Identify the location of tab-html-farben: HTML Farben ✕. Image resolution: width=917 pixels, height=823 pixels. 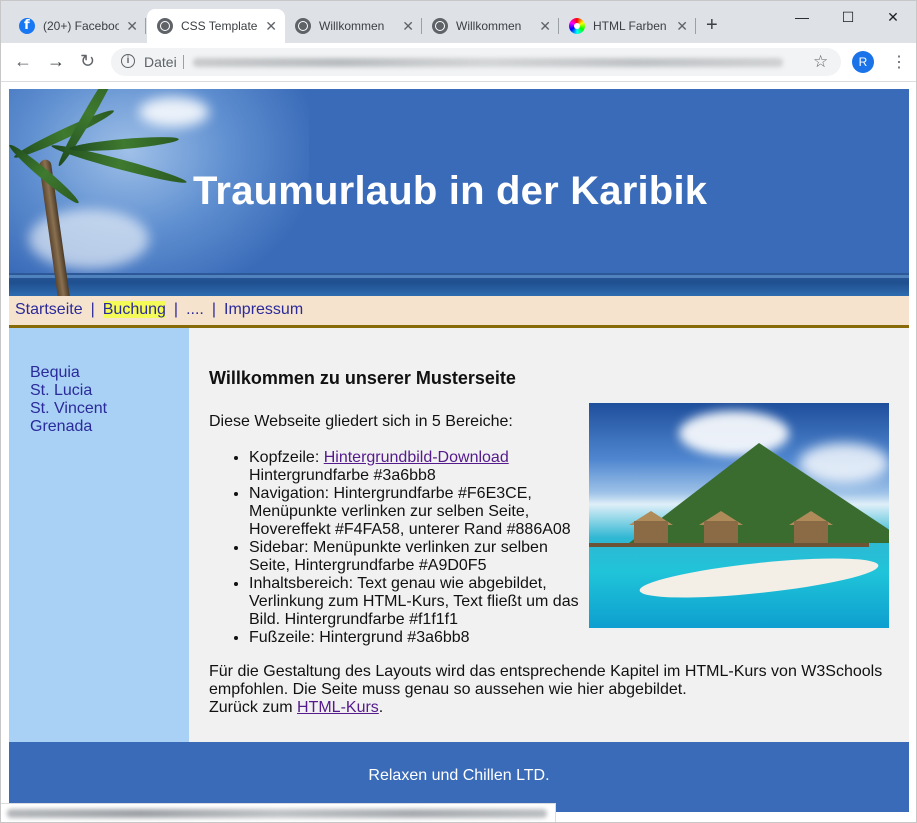
(627, 26).